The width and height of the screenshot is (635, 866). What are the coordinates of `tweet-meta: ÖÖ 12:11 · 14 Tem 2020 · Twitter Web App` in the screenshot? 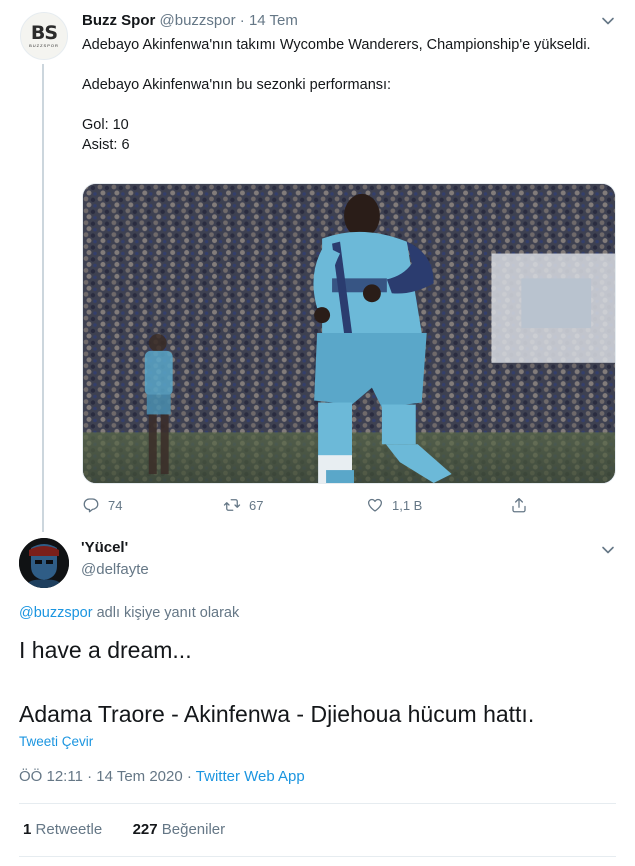 It's located at (162, 776).